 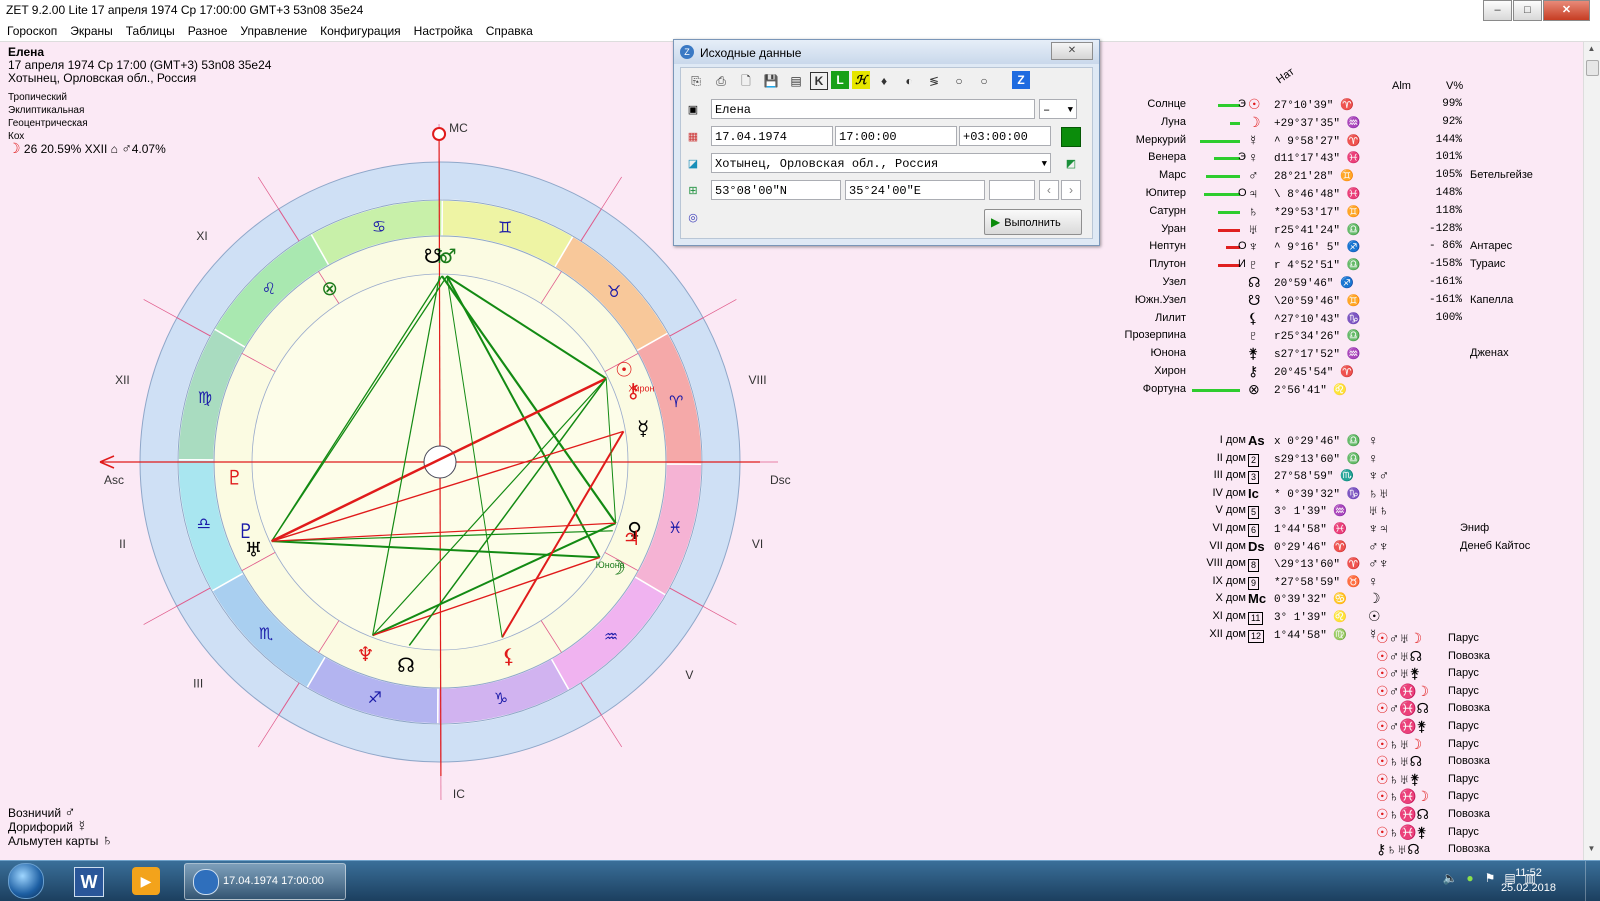 I want to click on word-taskbar-button: W, so click(x=89, y=881).